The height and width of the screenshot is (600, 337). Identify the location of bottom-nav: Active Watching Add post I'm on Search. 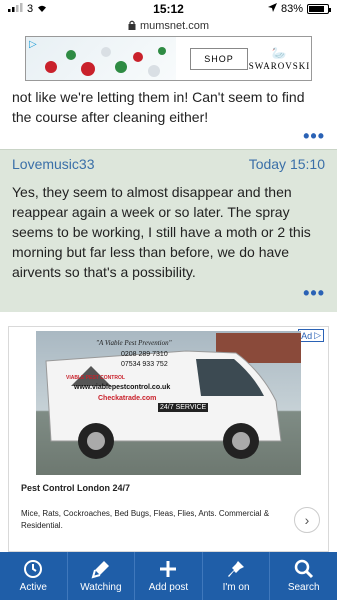
(168, 576).